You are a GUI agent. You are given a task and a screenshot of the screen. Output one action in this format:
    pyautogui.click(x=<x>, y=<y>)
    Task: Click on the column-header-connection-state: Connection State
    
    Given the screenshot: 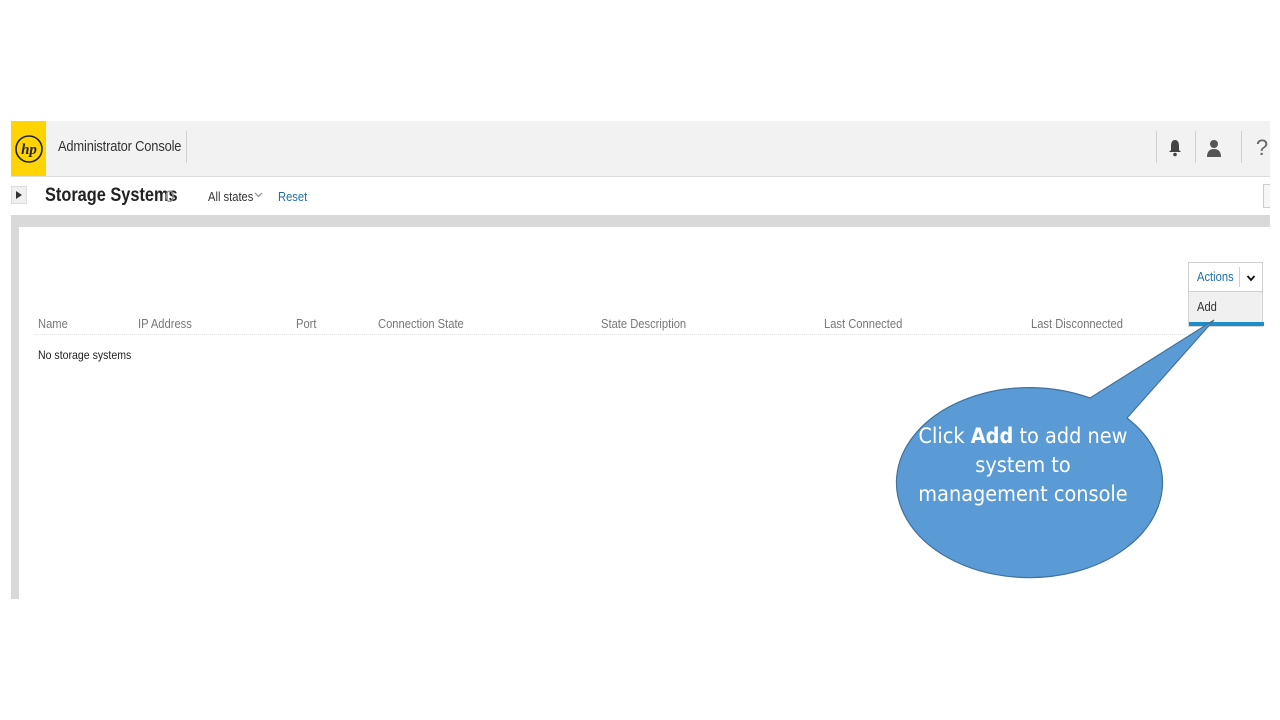 What is the action you would take?
    pyautogui.click(x=421, y=323)
    